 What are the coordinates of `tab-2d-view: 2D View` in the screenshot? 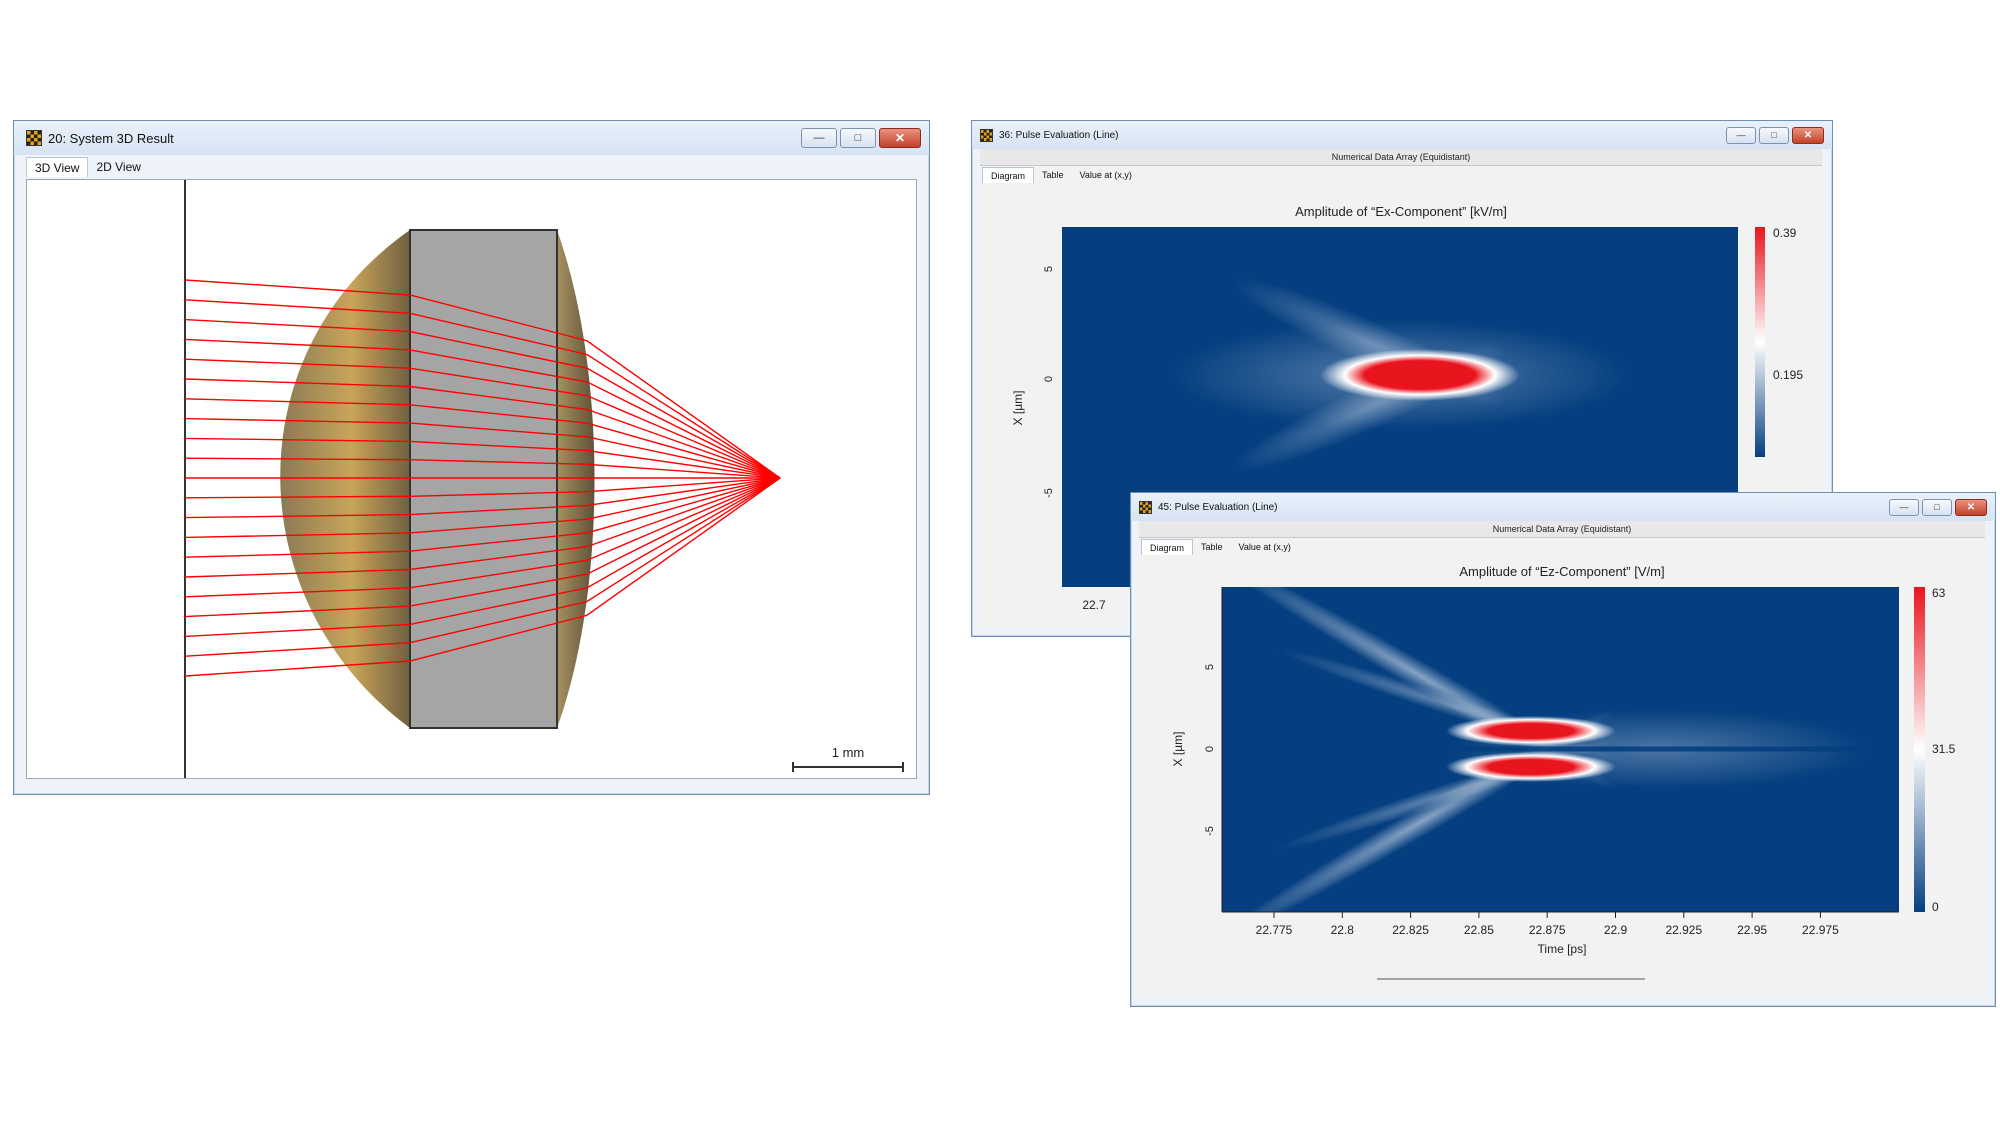 It's located at (118, 167).